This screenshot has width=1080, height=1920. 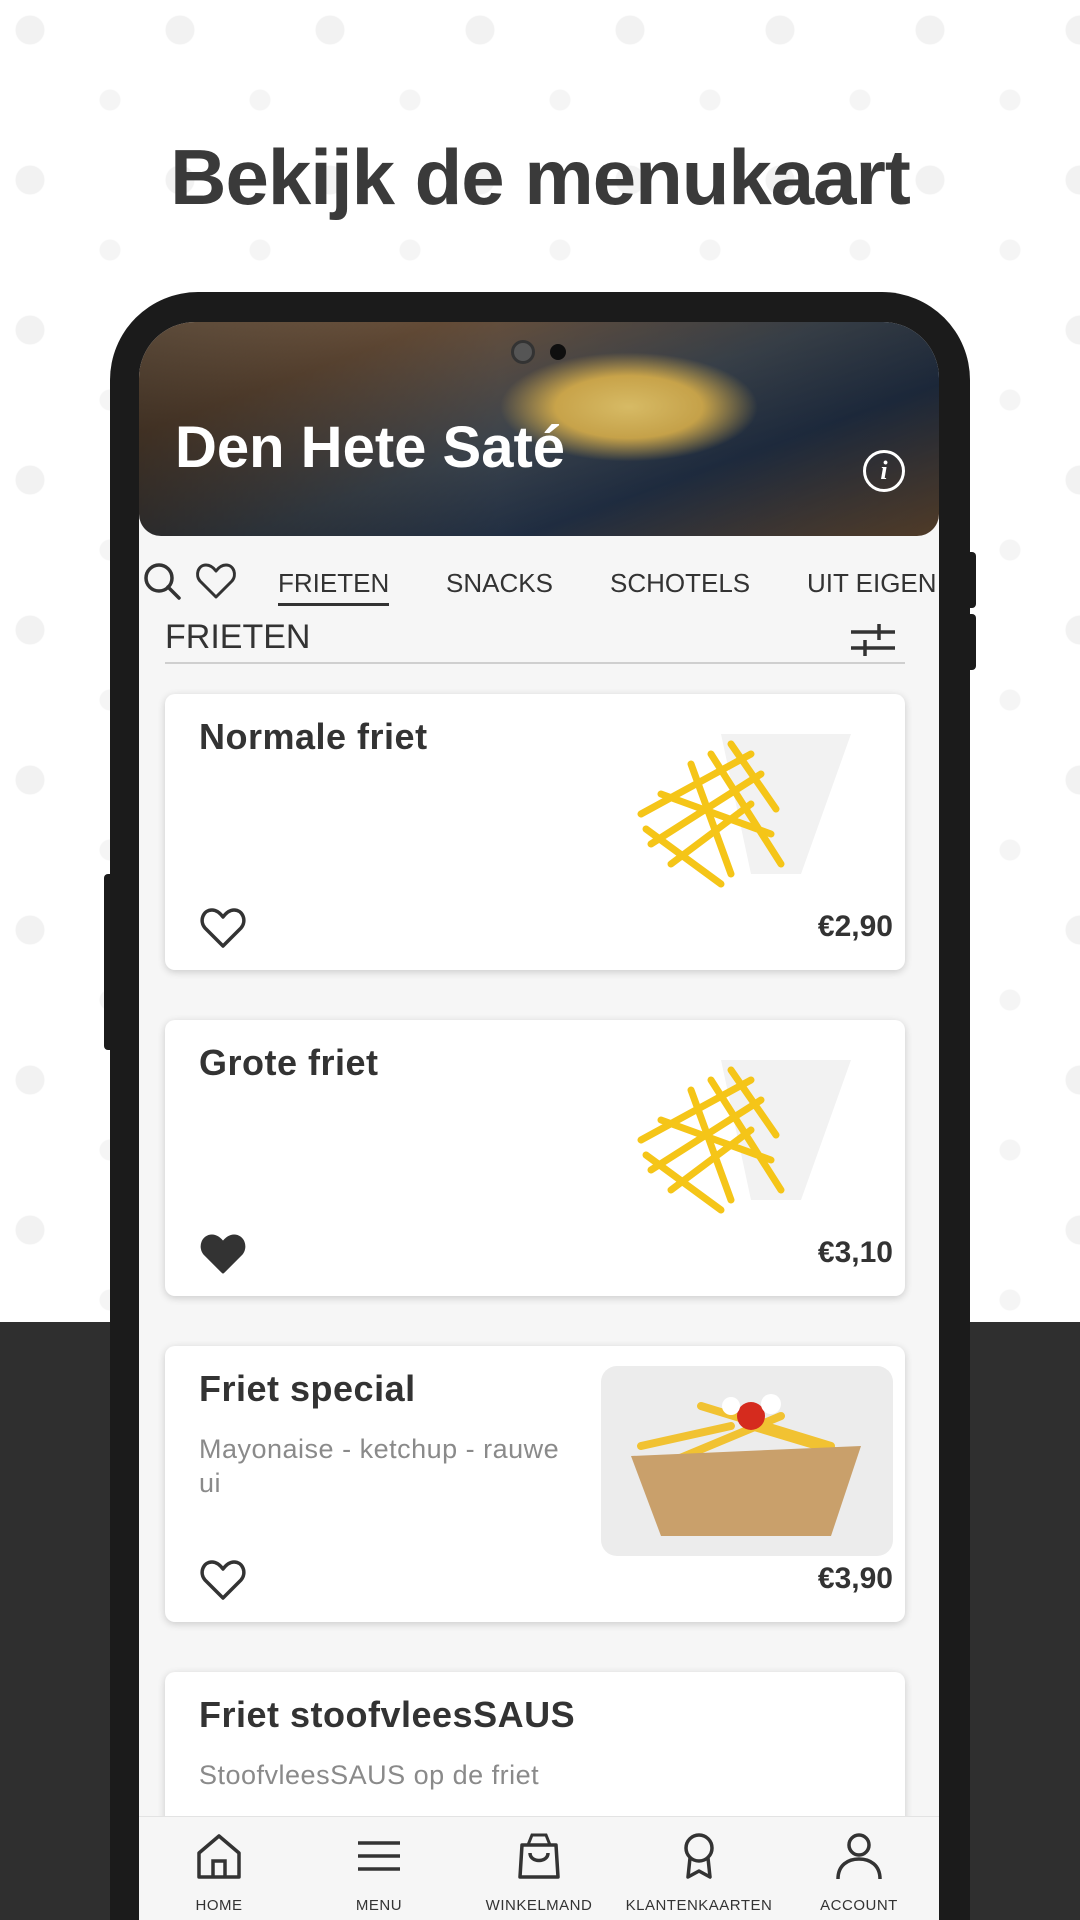 I want to click on section-header: FRIETEN, so click(x=535, y=635).